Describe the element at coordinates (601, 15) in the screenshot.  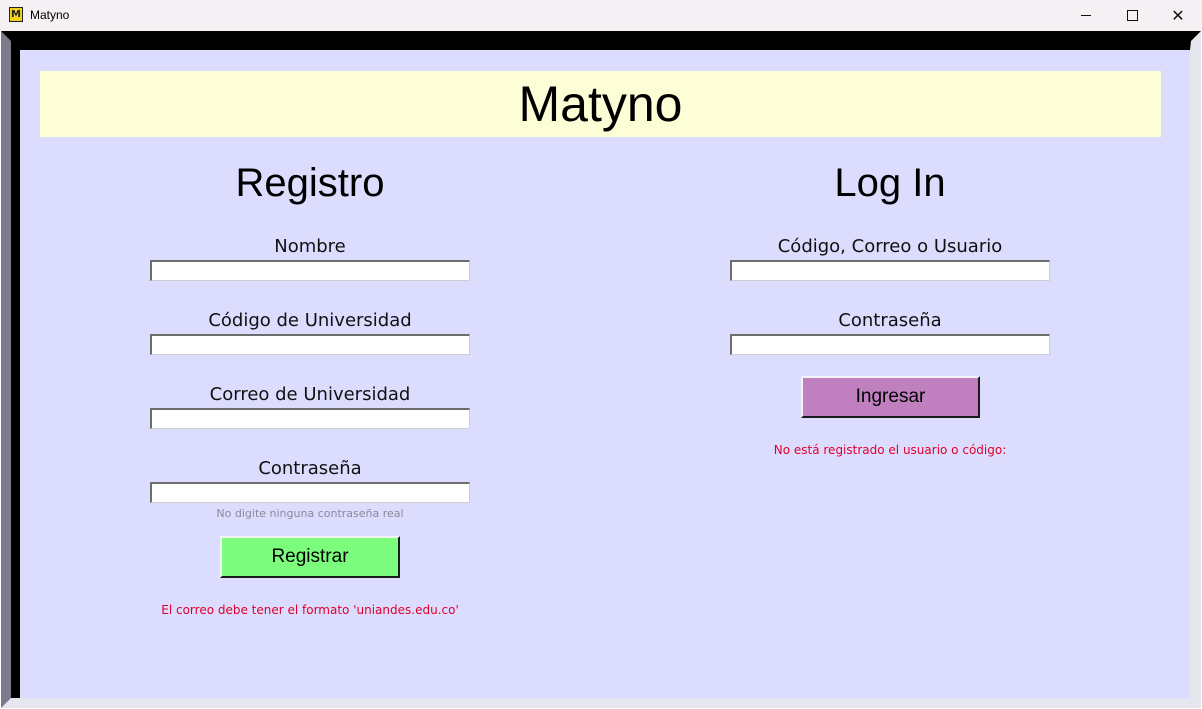
I see `window-title-bar: M Matyno ✕` at that location.